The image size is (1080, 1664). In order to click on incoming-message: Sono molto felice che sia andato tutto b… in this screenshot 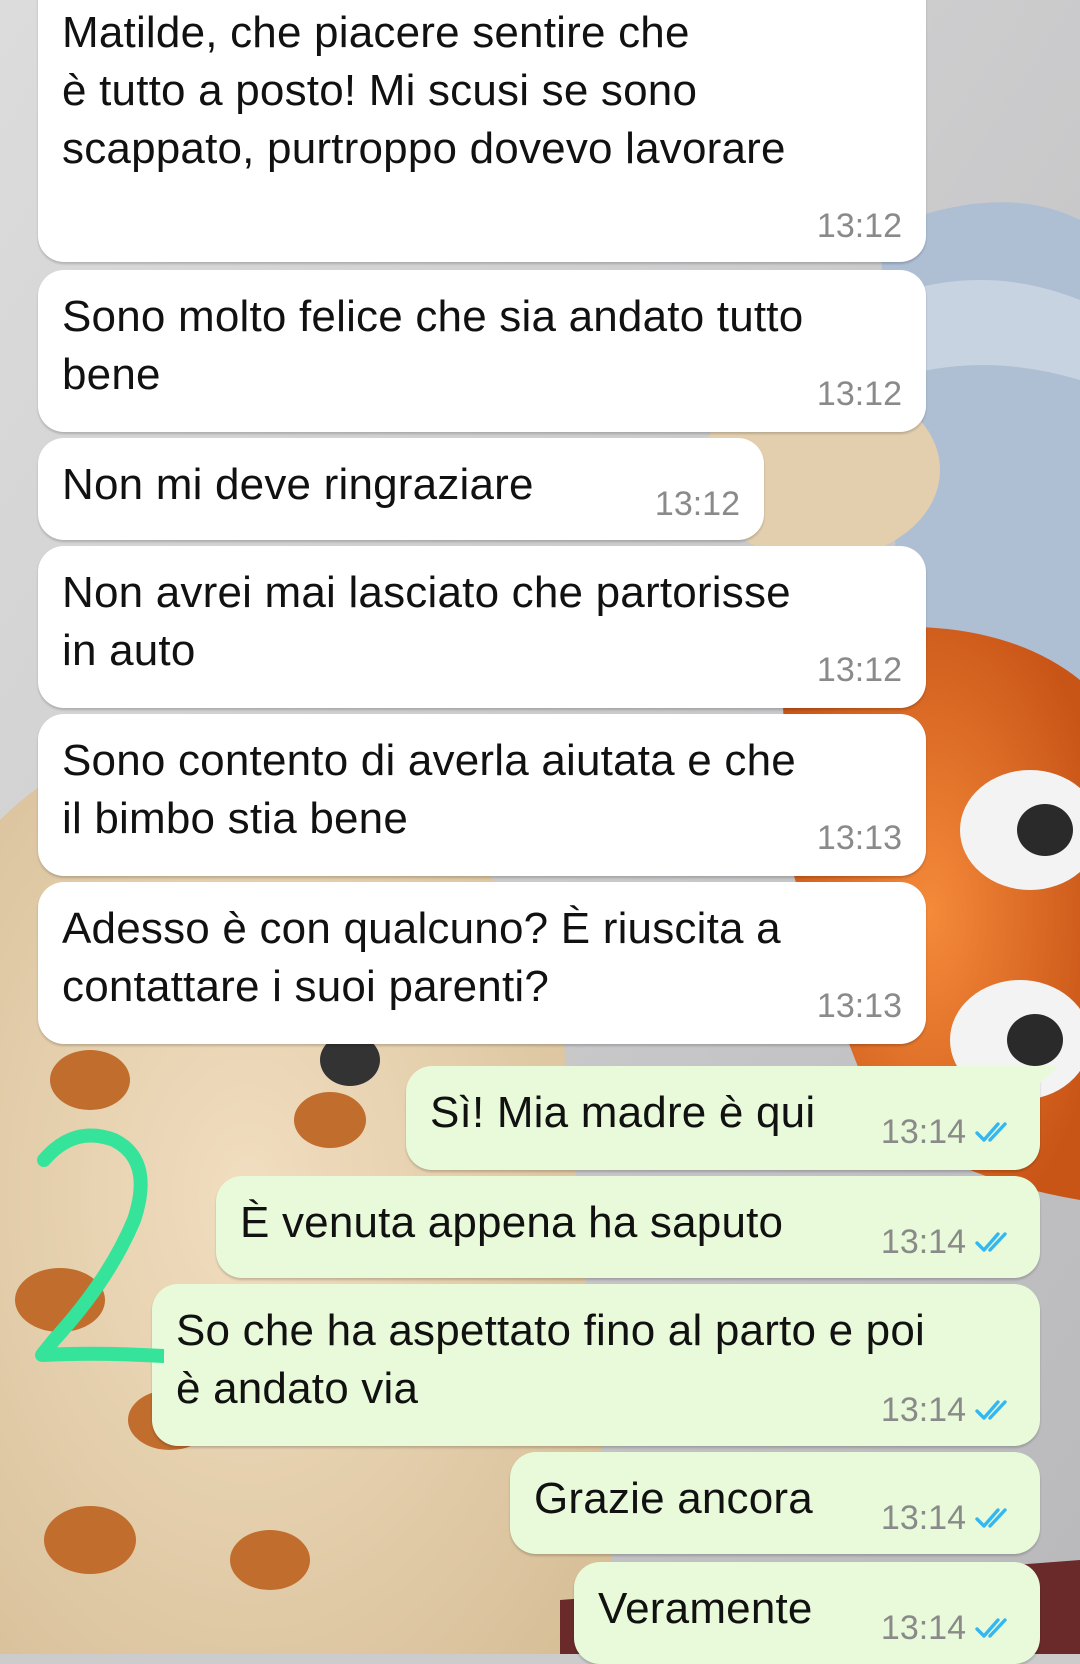, I will do `click(482, 351)`.